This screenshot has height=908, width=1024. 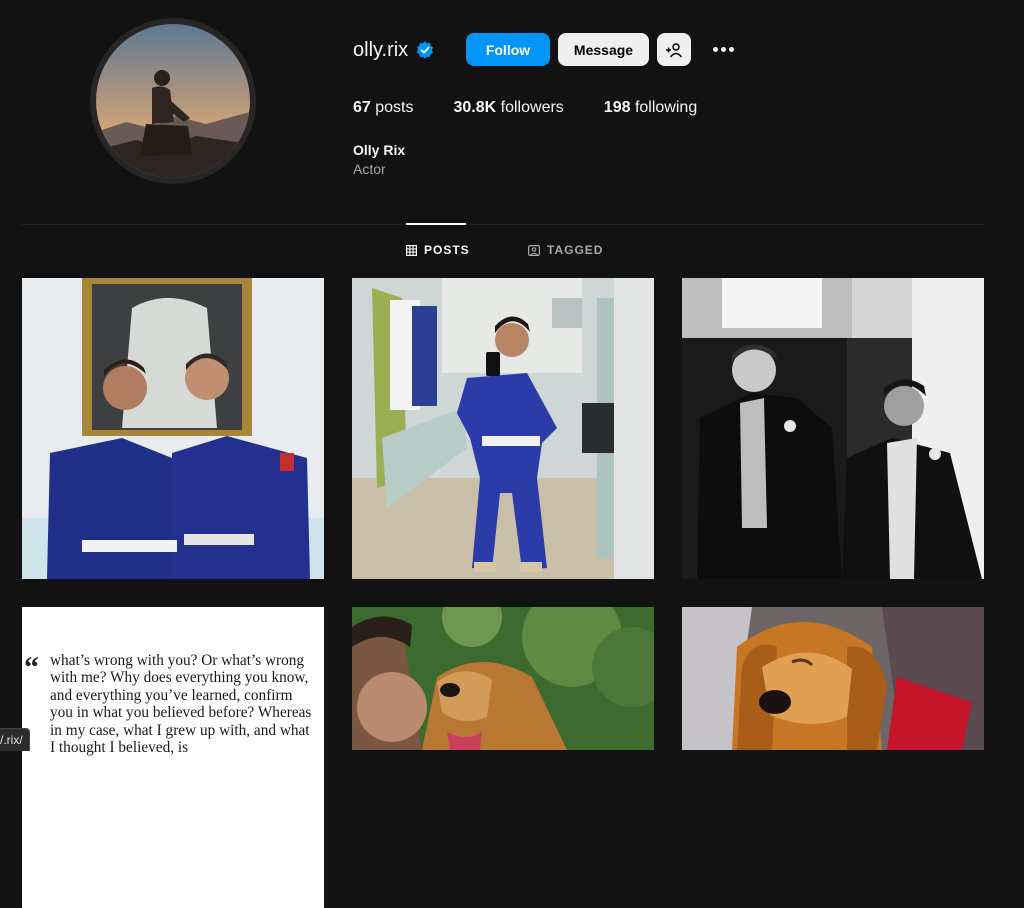 I want to click on avatar-image, so click(x=173, y=101).